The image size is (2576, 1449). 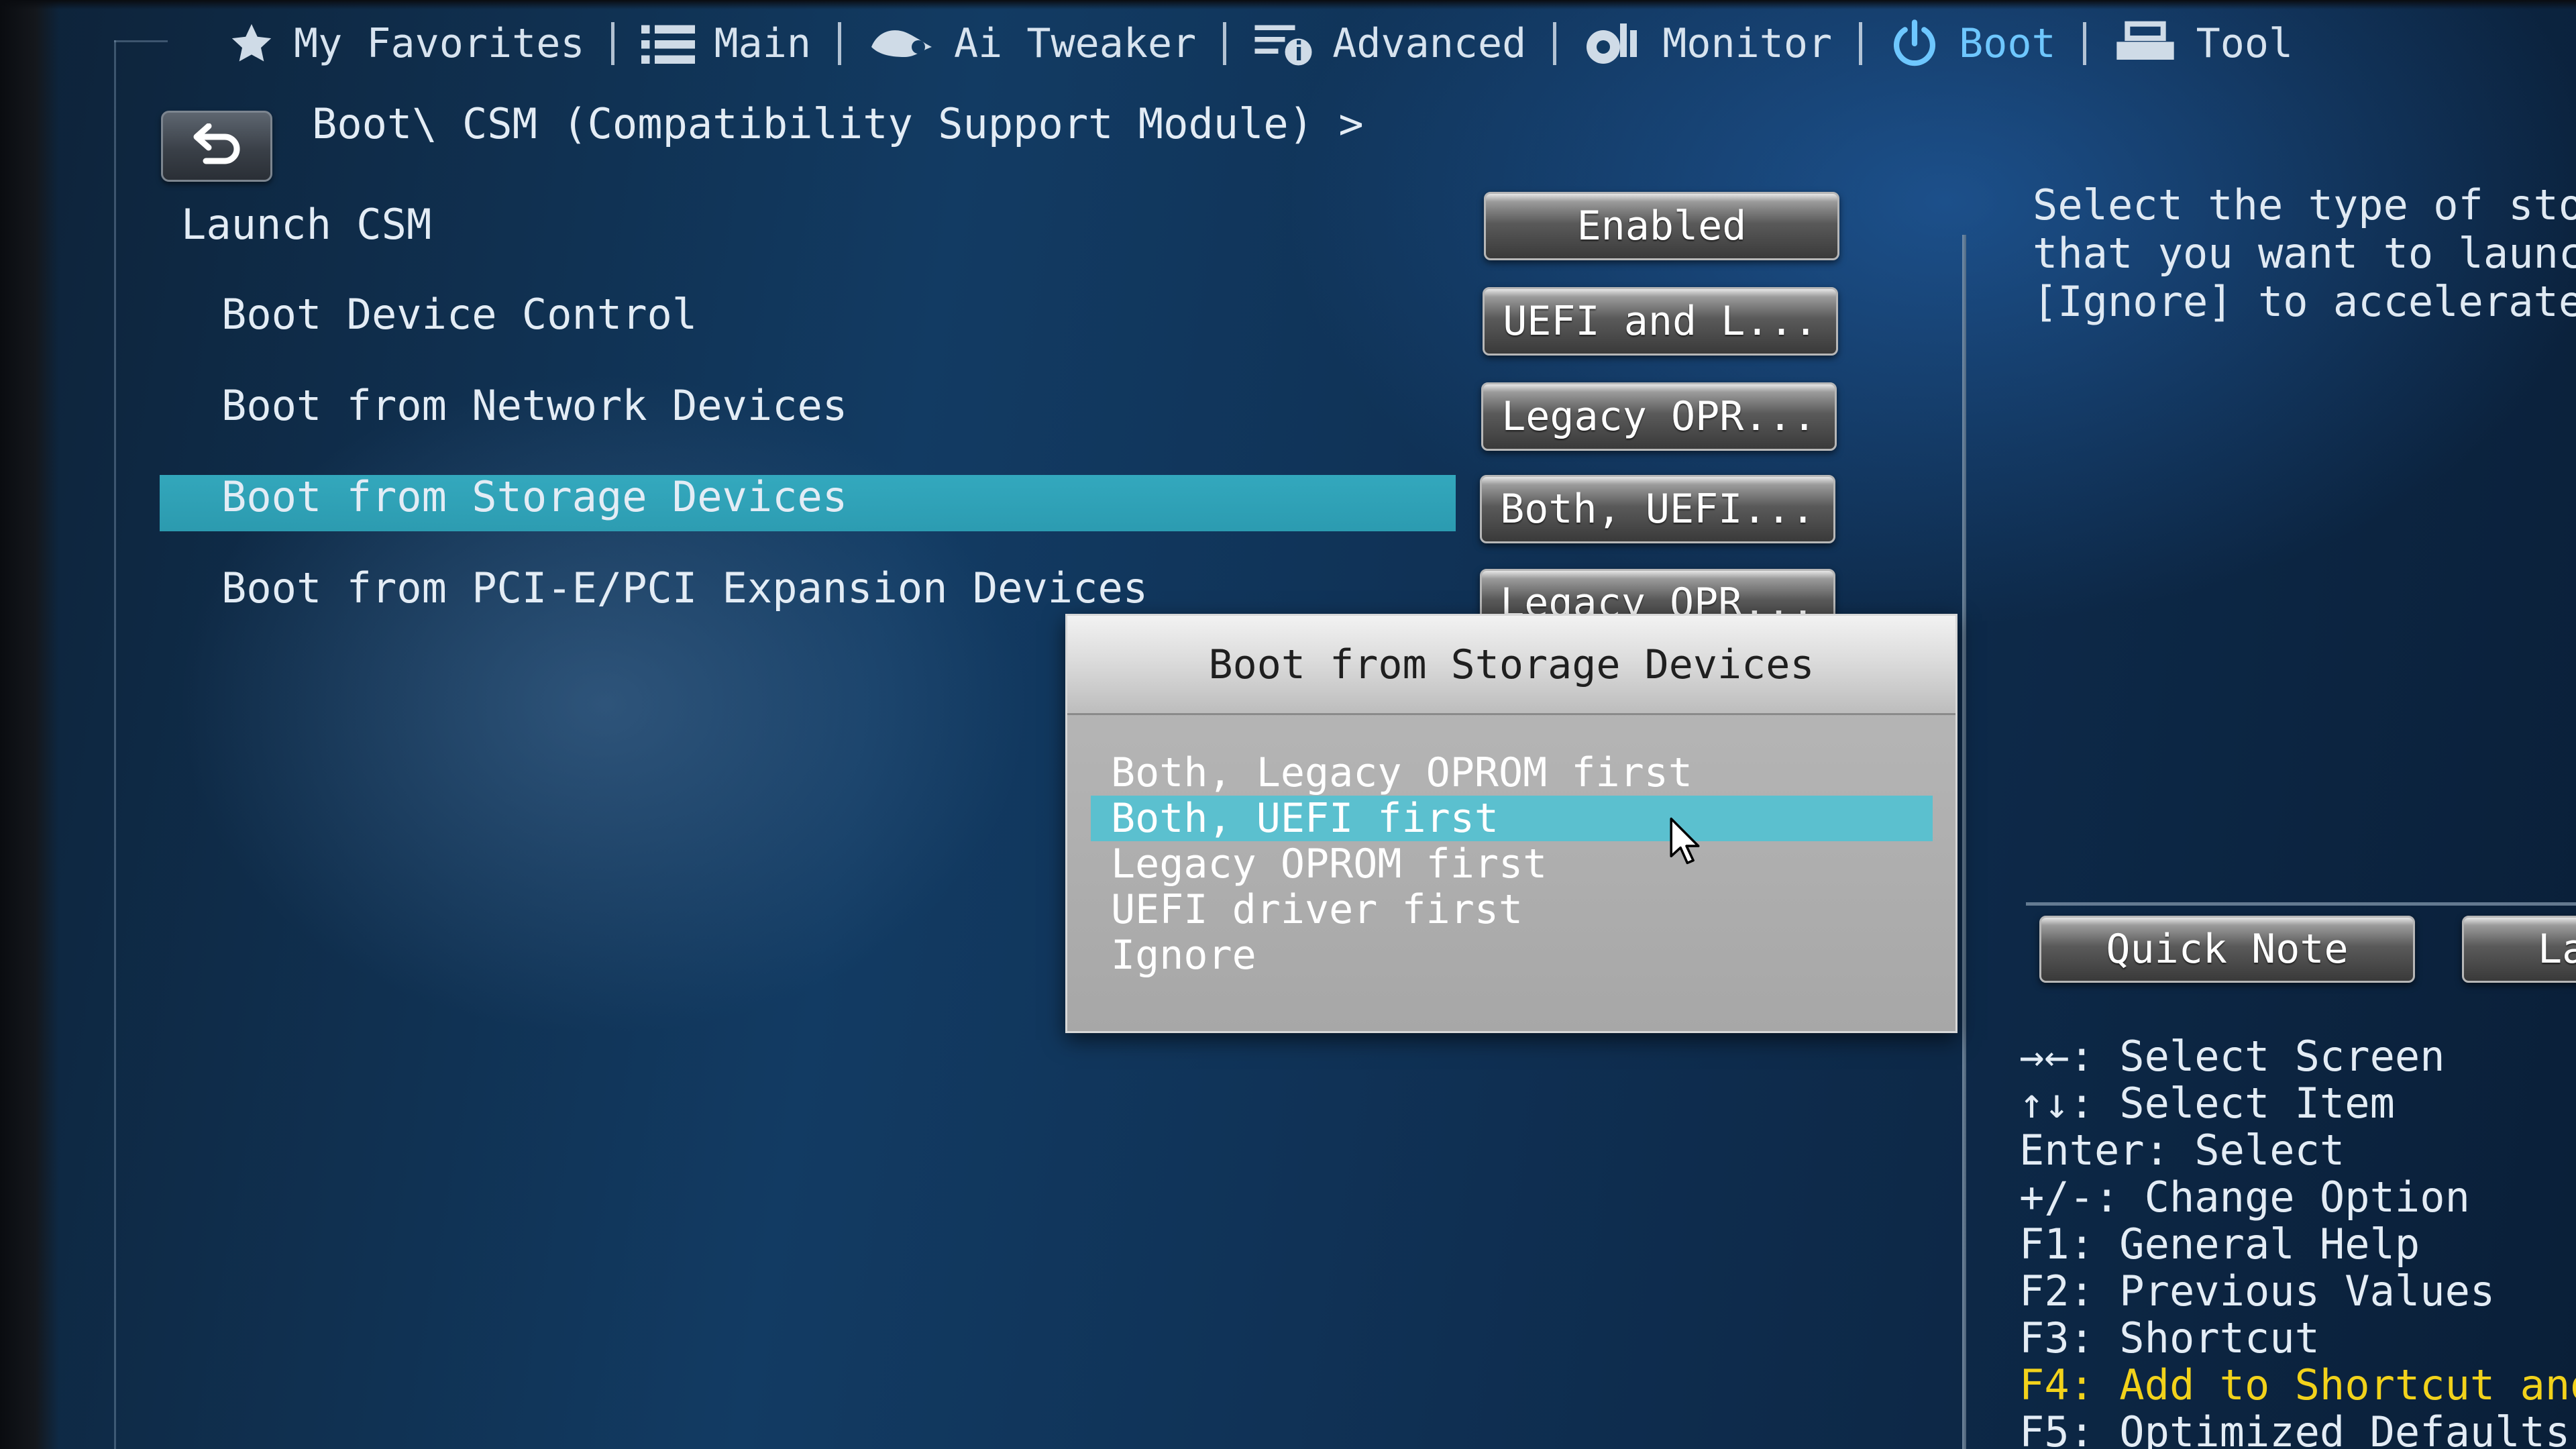 I want to click on popup-option: UEFI driver first, so click(x=1512, y=909).